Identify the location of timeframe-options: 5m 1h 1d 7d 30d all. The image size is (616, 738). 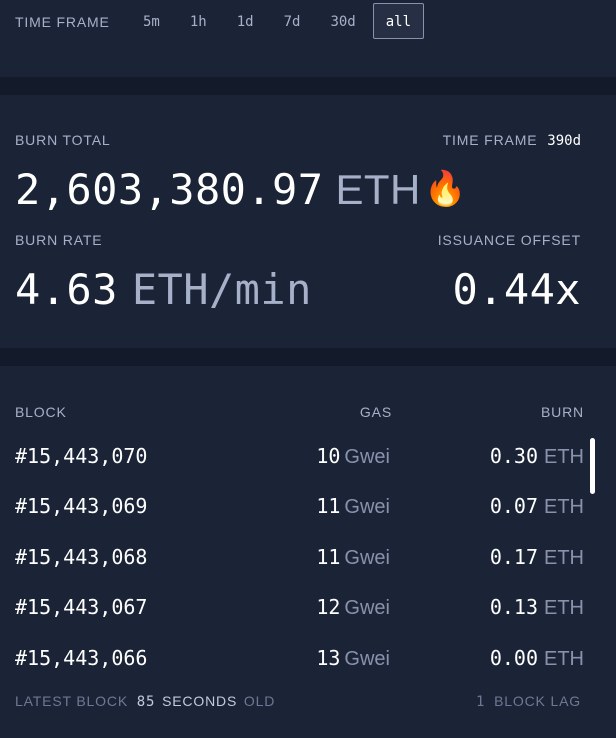
(279, 21).